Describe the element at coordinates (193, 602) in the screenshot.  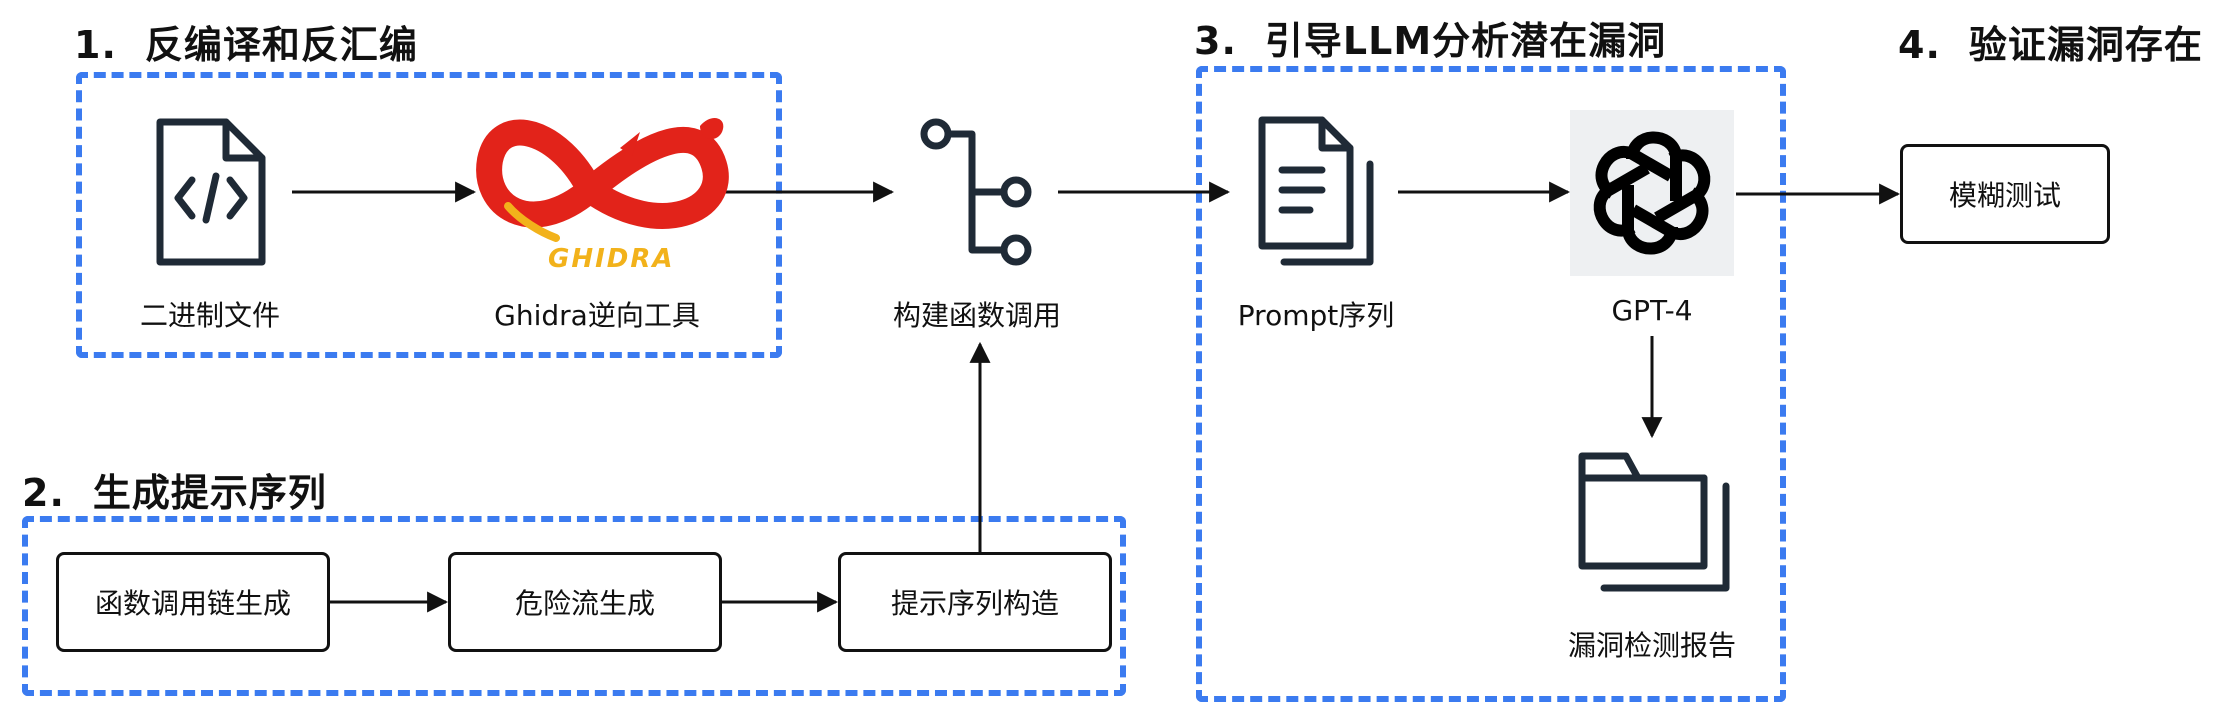
I see `call-chain-box: 函数调用链生成` at that location.